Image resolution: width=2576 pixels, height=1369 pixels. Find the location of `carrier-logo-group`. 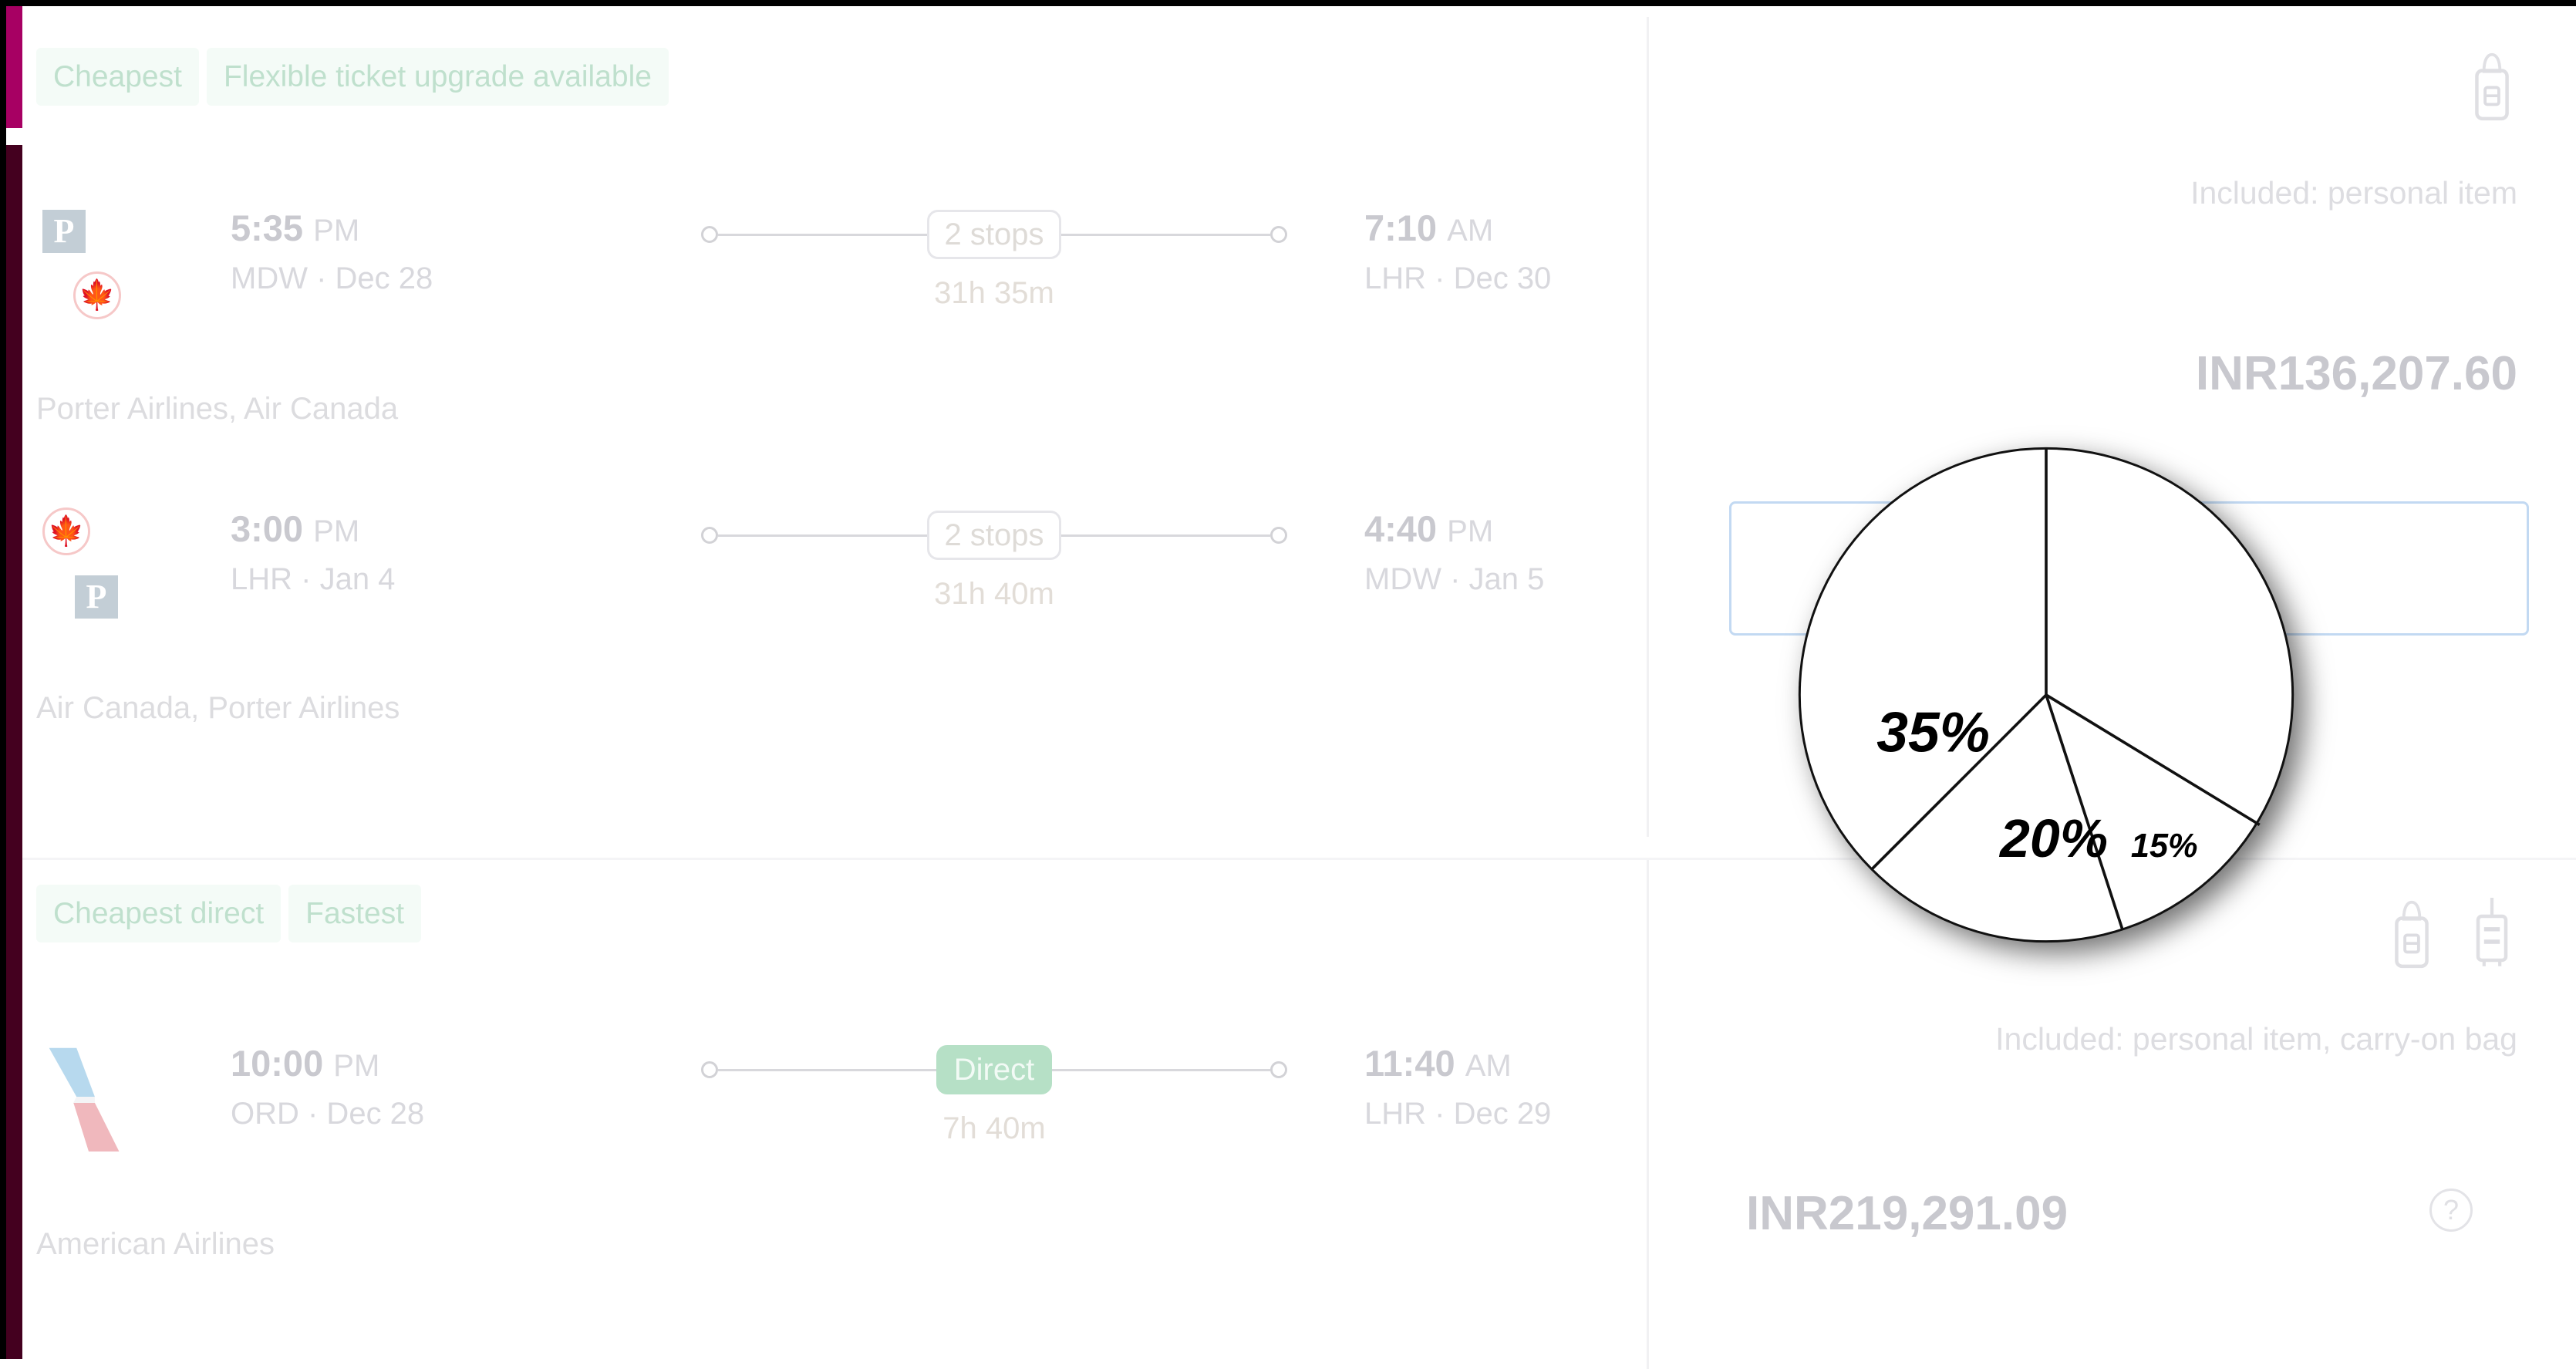

carrier-logo-group is located at coordinates (98, 1122).